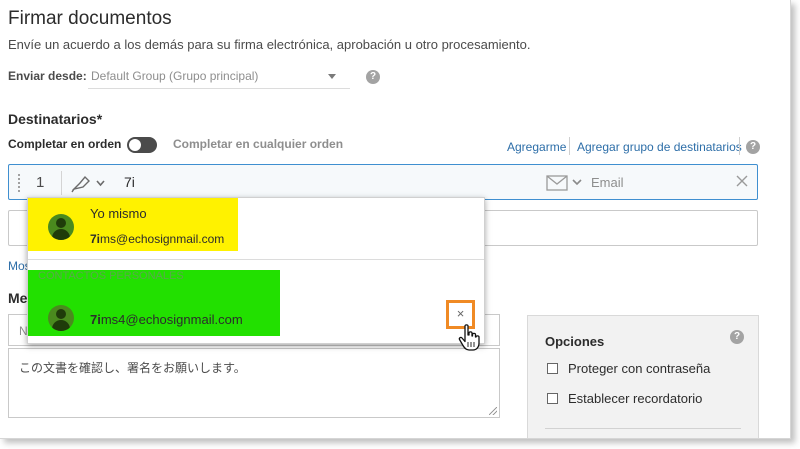  I want to click on hand-cursor-icon, so click(469, 337).